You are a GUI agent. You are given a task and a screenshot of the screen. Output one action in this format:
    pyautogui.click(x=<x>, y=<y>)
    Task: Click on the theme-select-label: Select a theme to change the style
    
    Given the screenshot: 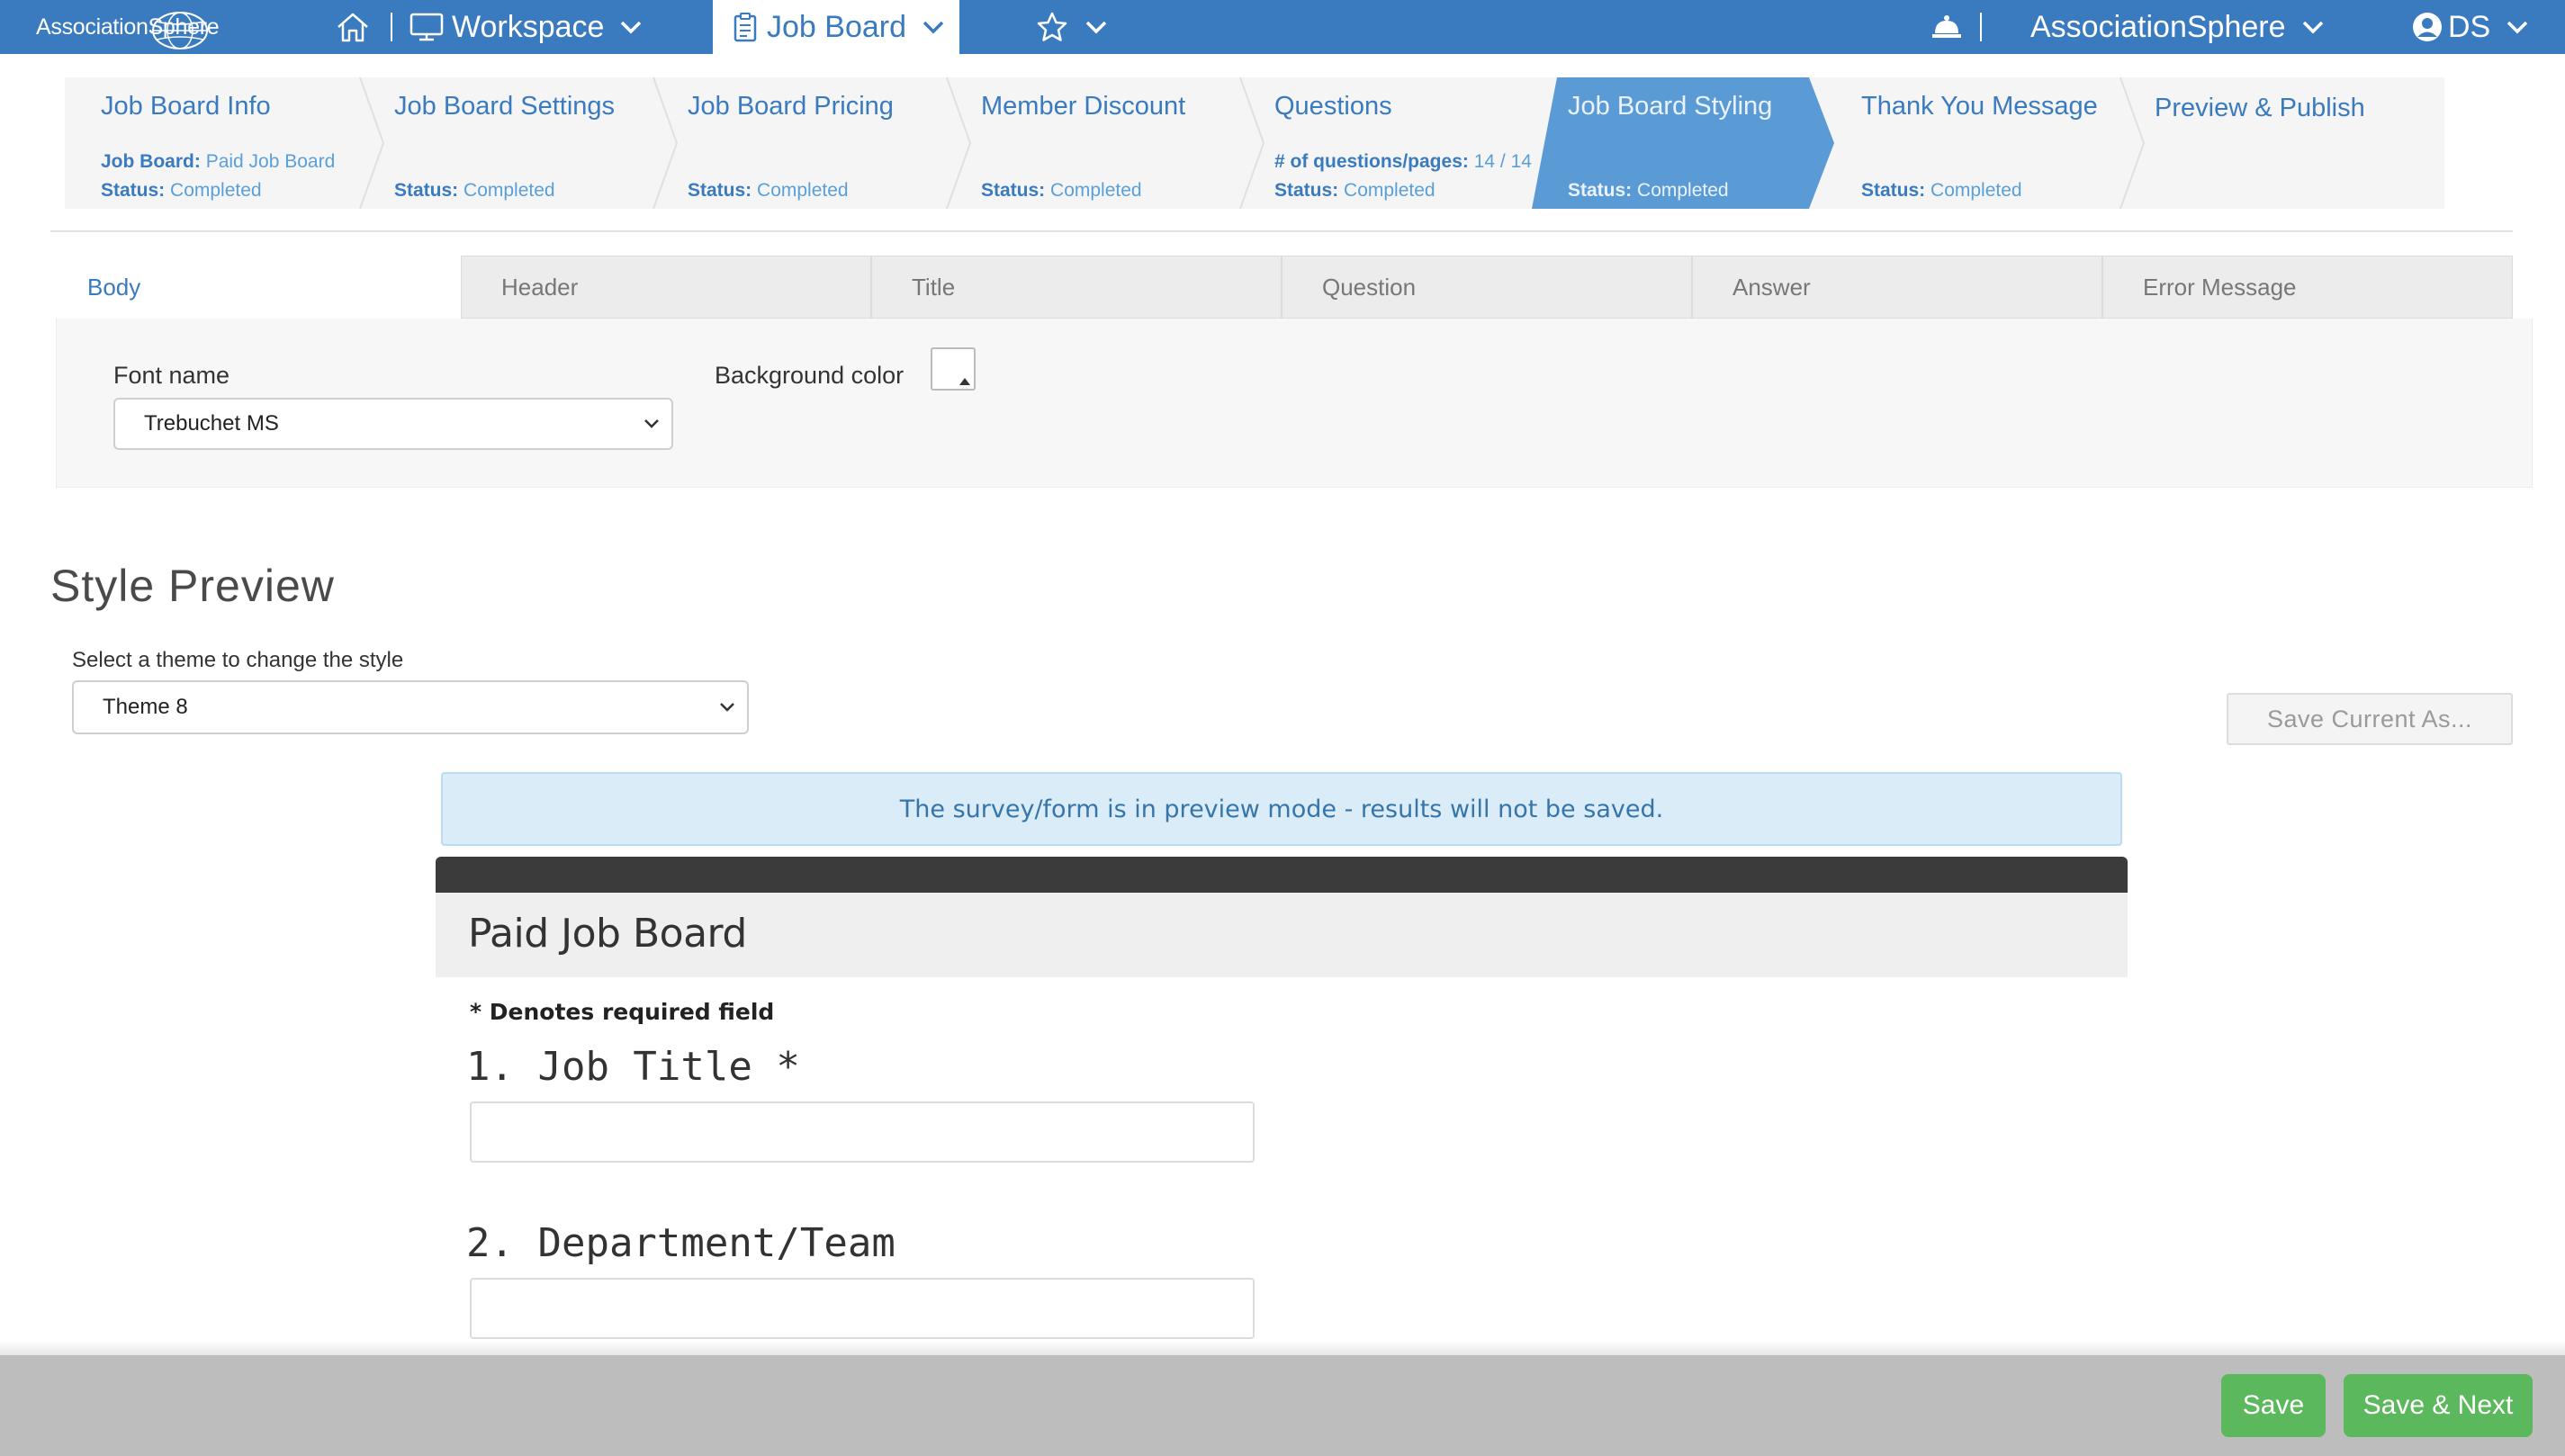 What is the action you would take?
    pyautogui.click(x=238, y=660)
    